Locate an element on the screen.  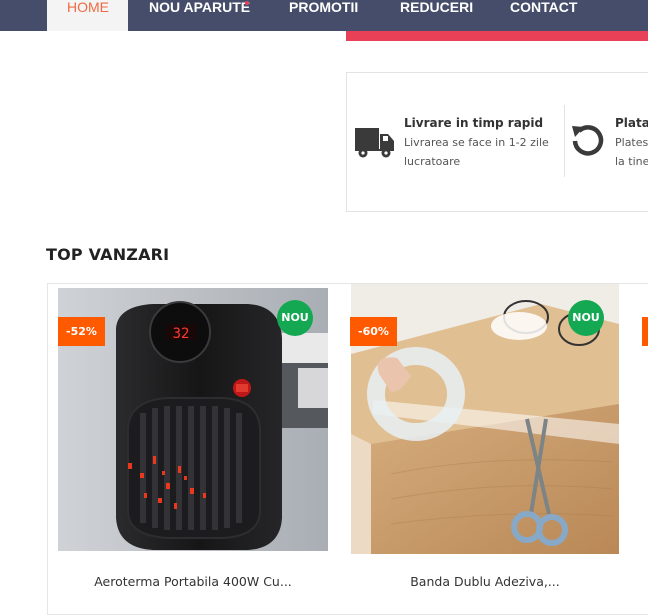
accent-bar is located at coordinates (497, 36).